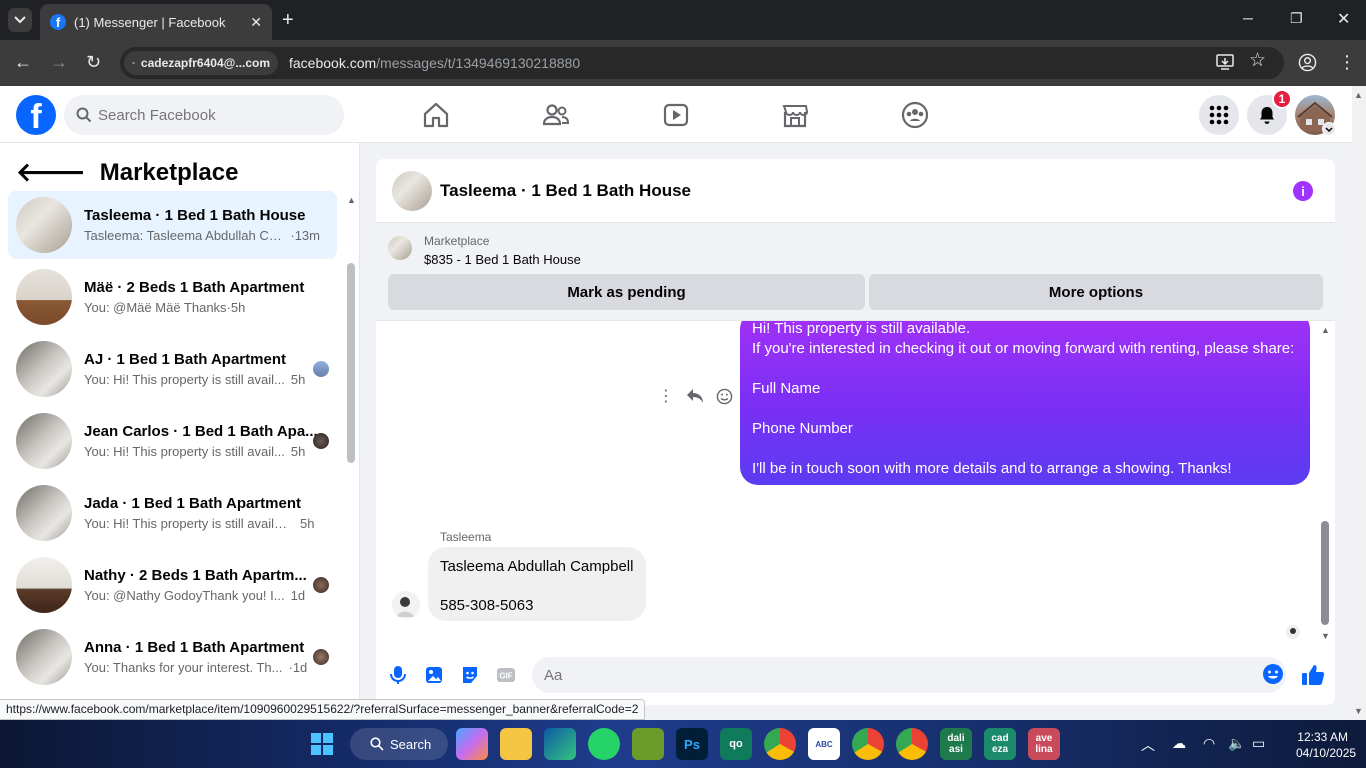  Describe the element at coordinates (436, 115) in the screenshot. I see `home-icon` at that location.